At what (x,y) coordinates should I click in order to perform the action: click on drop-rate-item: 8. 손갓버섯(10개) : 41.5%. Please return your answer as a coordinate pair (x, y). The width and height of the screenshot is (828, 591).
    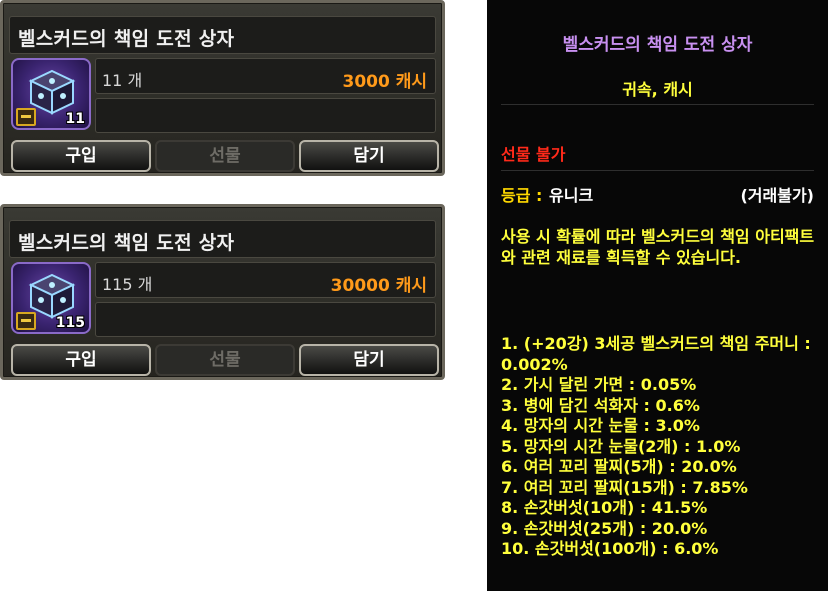
    Looking at the image, I should click on (604, 507).